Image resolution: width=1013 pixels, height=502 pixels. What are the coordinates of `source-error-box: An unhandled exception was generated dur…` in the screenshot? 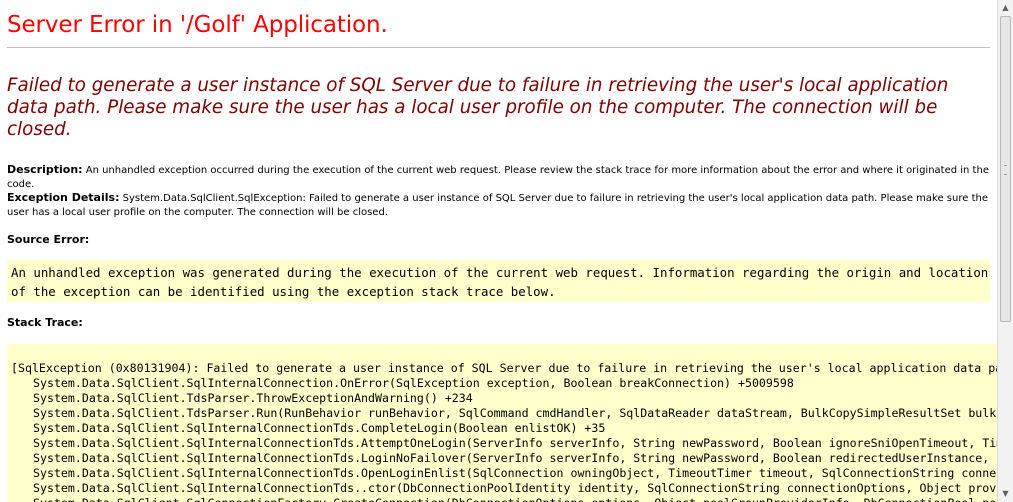 It's located at (498, 281).